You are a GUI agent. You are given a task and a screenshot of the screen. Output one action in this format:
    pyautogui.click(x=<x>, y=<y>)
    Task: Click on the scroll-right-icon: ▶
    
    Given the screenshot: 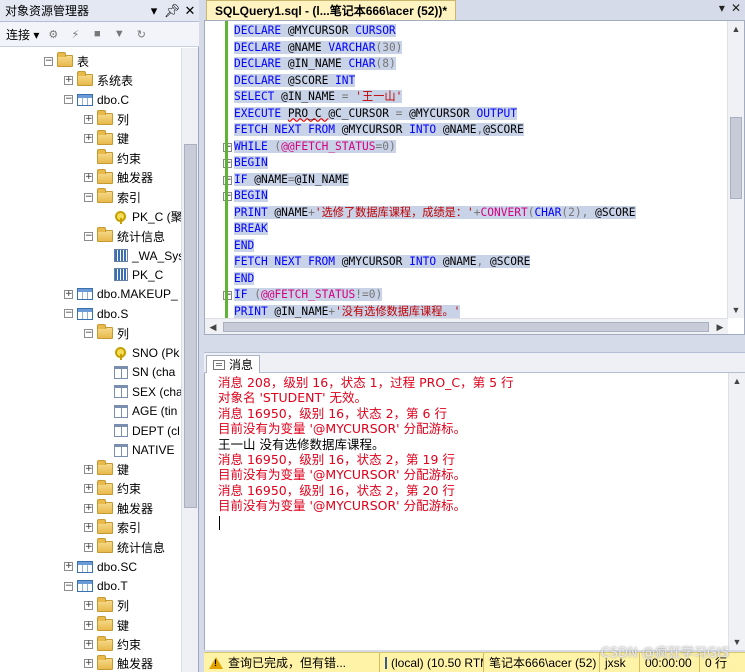 What is the action you would take?
    pyautogui.click(x=720, y=327)
    